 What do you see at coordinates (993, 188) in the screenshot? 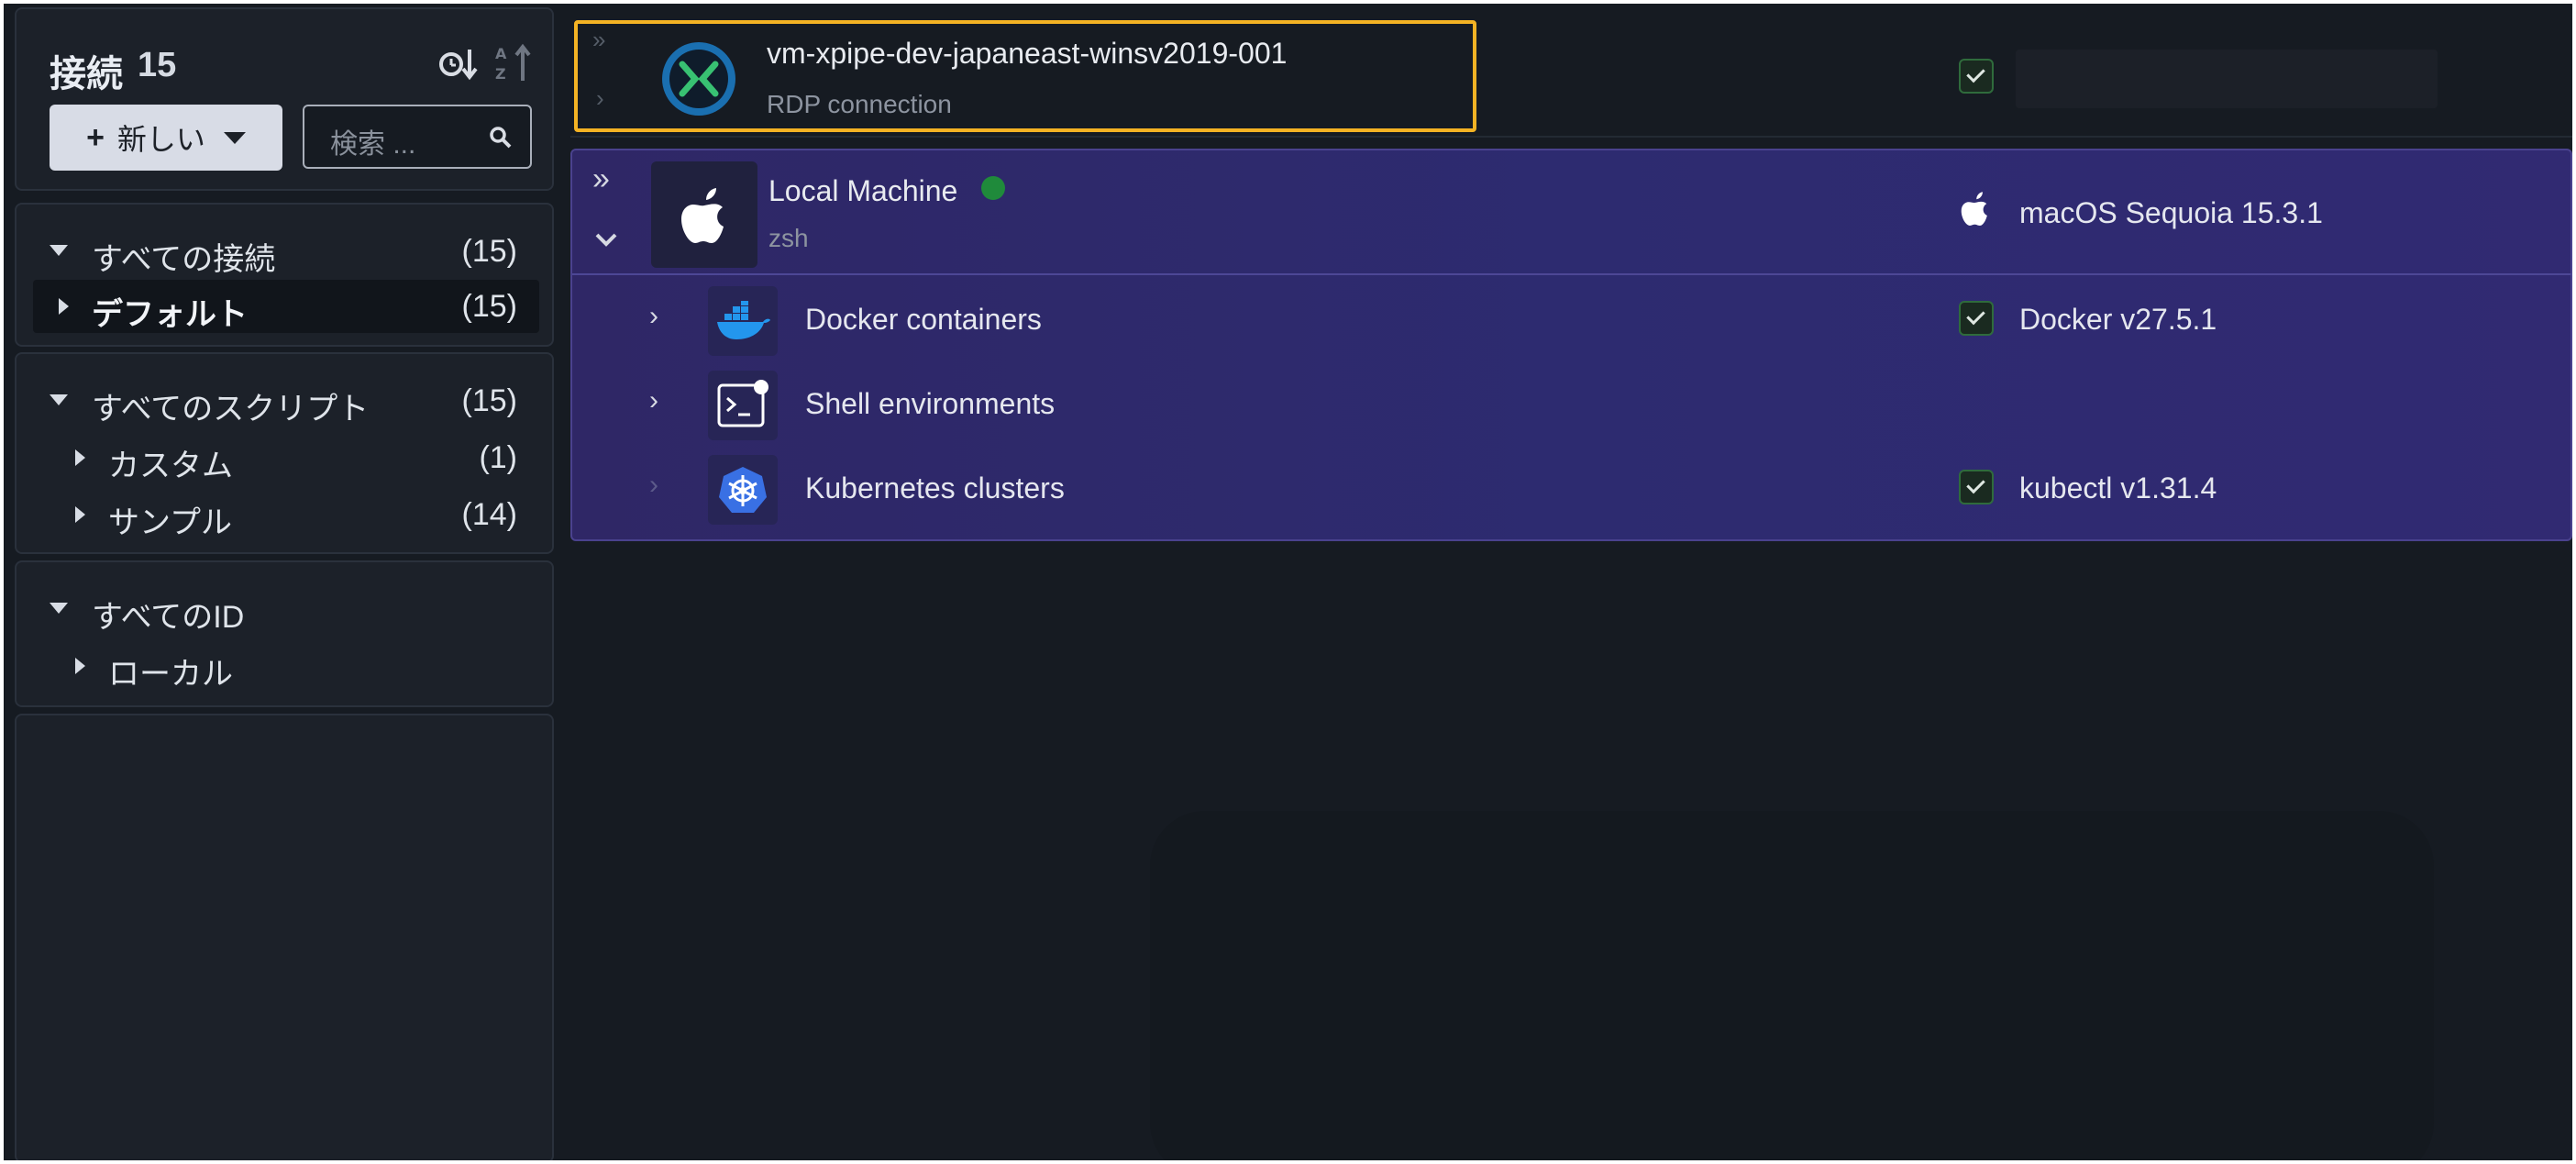
I see `status-online-indicator` at bounding box center [993, 188].